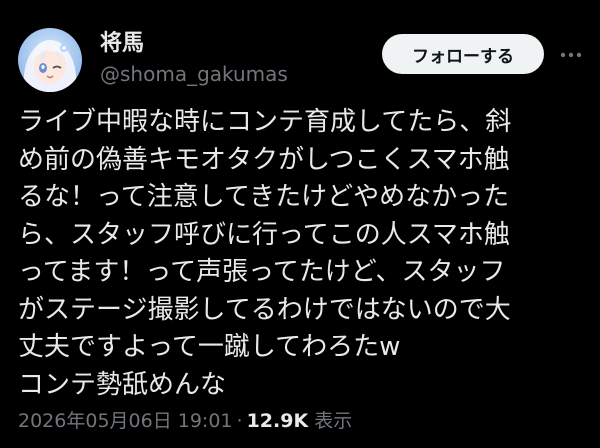 This screenshot has height=448, width=600. I want to click on avatar, so click(50, 60).